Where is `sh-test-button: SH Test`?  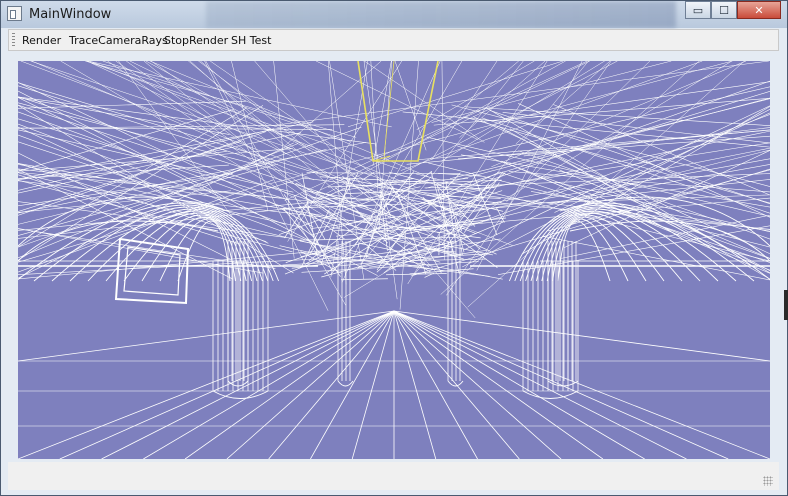 sh-test-button: SH Test is located at coordinates (251, 40).